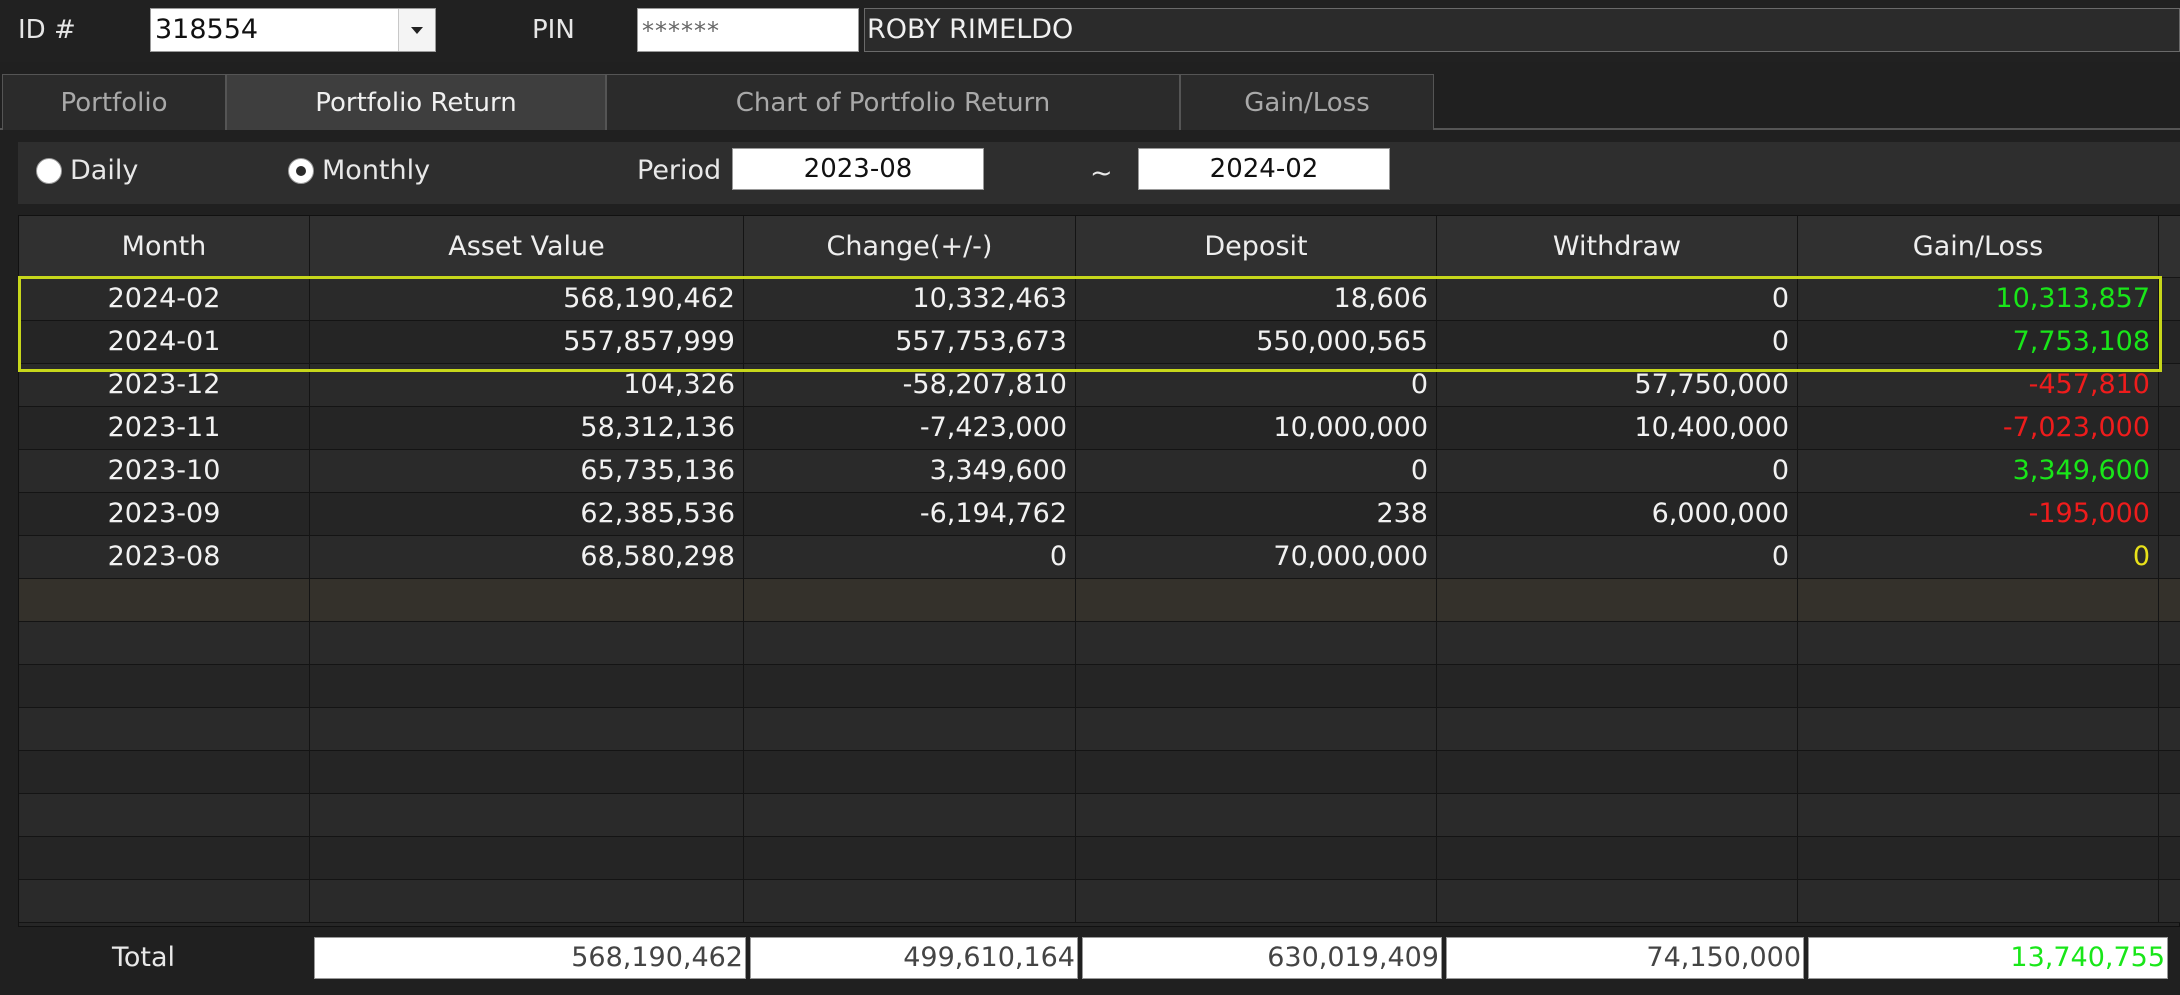 Image resolution: width=2180 pixels, height=995 pixels. I want to click on asset-value-cell: 58,312,136, so click(527, 428).